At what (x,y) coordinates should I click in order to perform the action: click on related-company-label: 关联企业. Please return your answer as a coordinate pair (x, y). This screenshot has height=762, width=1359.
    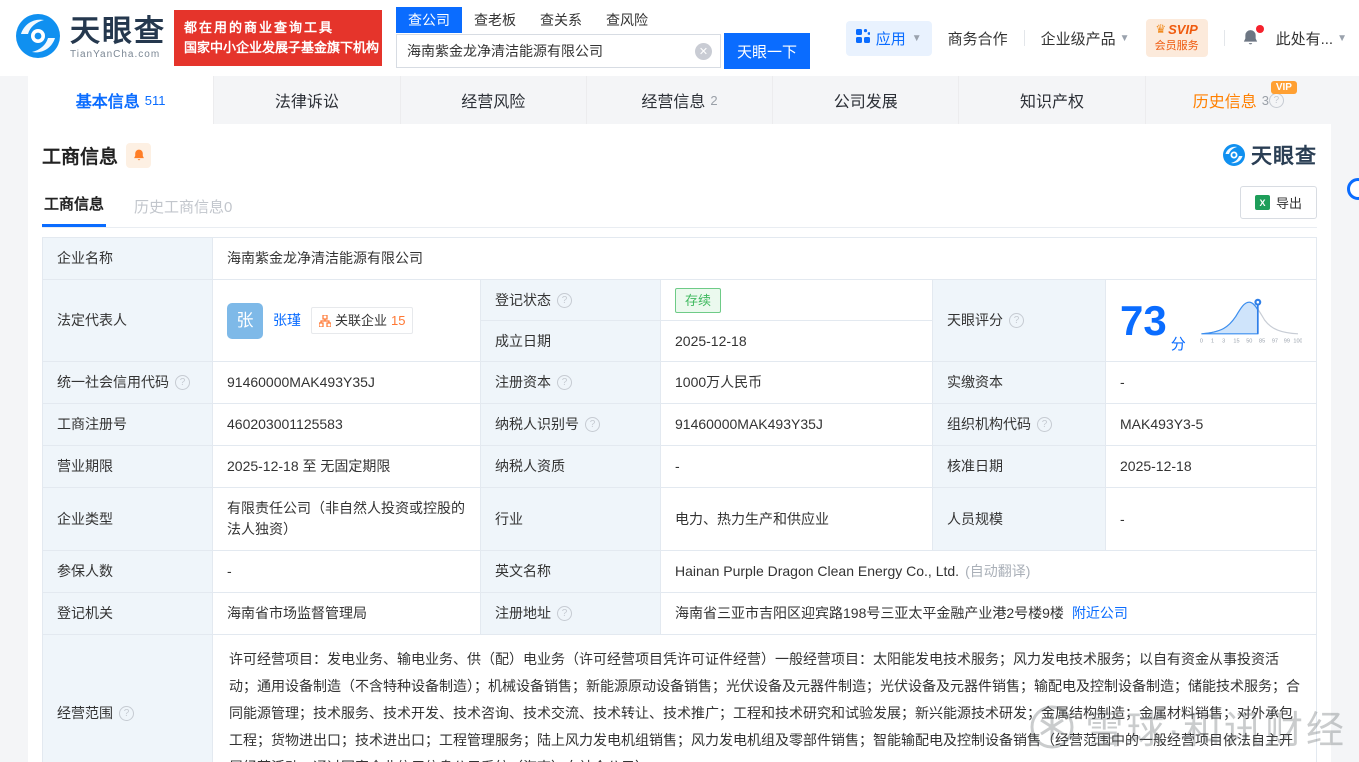
    Looking at the image, I should click on (361, 320).